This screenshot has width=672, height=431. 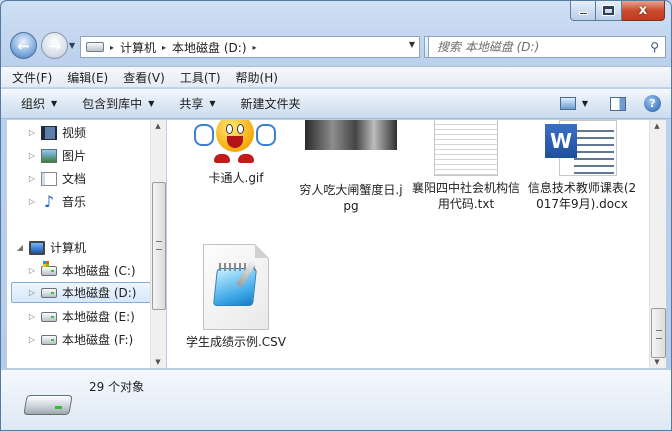 What do you see at coordinates (48, 403) in the screenshot?
I see `drive-large-icon` at bounding box center [48, 403].